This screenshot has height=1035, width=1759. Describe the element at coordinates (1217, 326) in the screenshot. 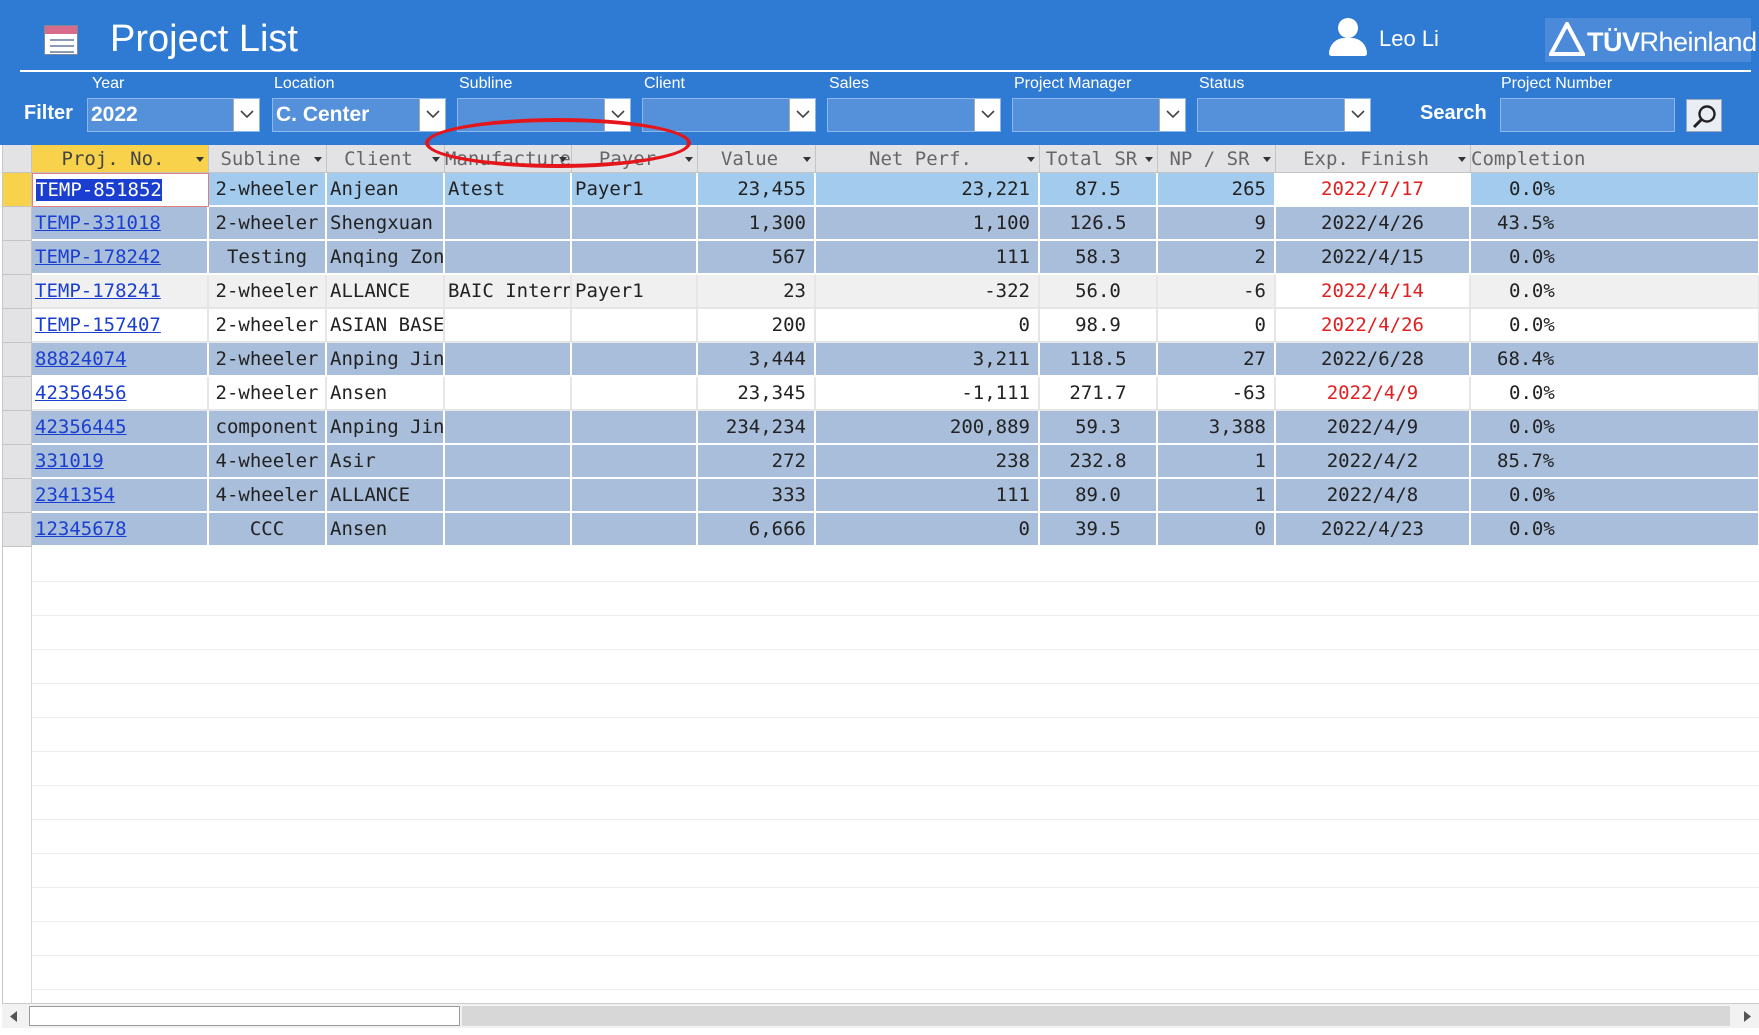

I see `np-sr-cell: 0` at that location.